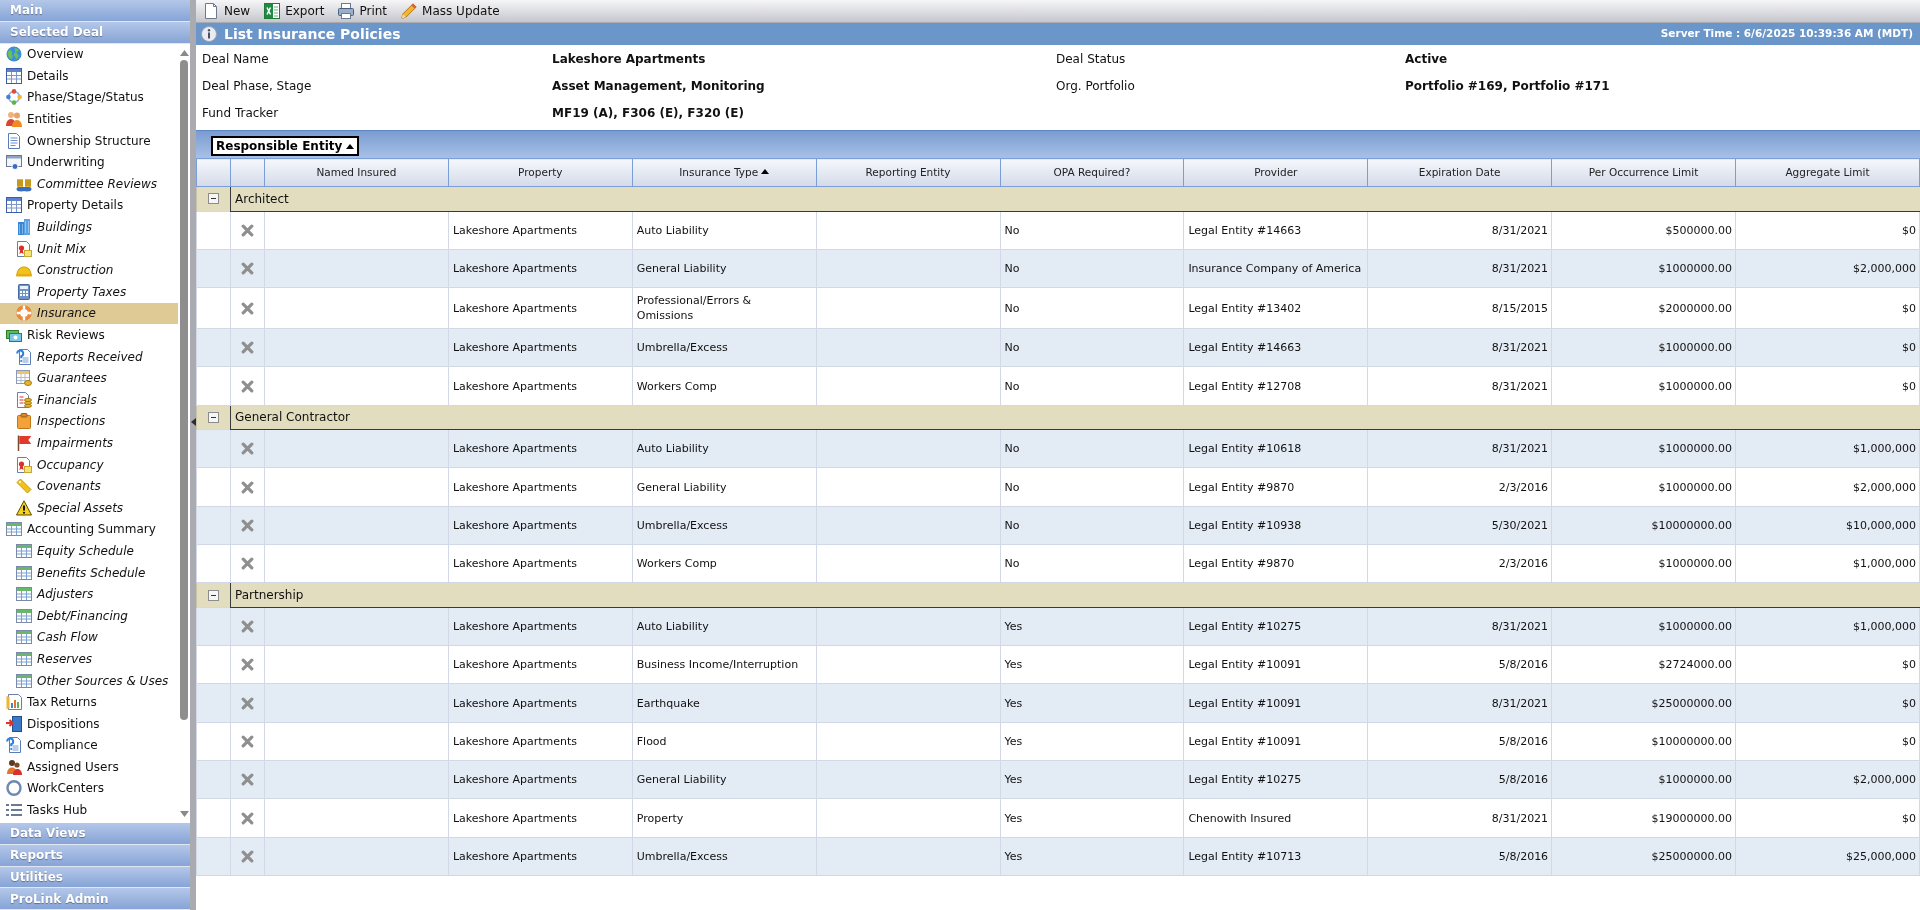  I want to click on toolbar-button: New, so click(227, 11).